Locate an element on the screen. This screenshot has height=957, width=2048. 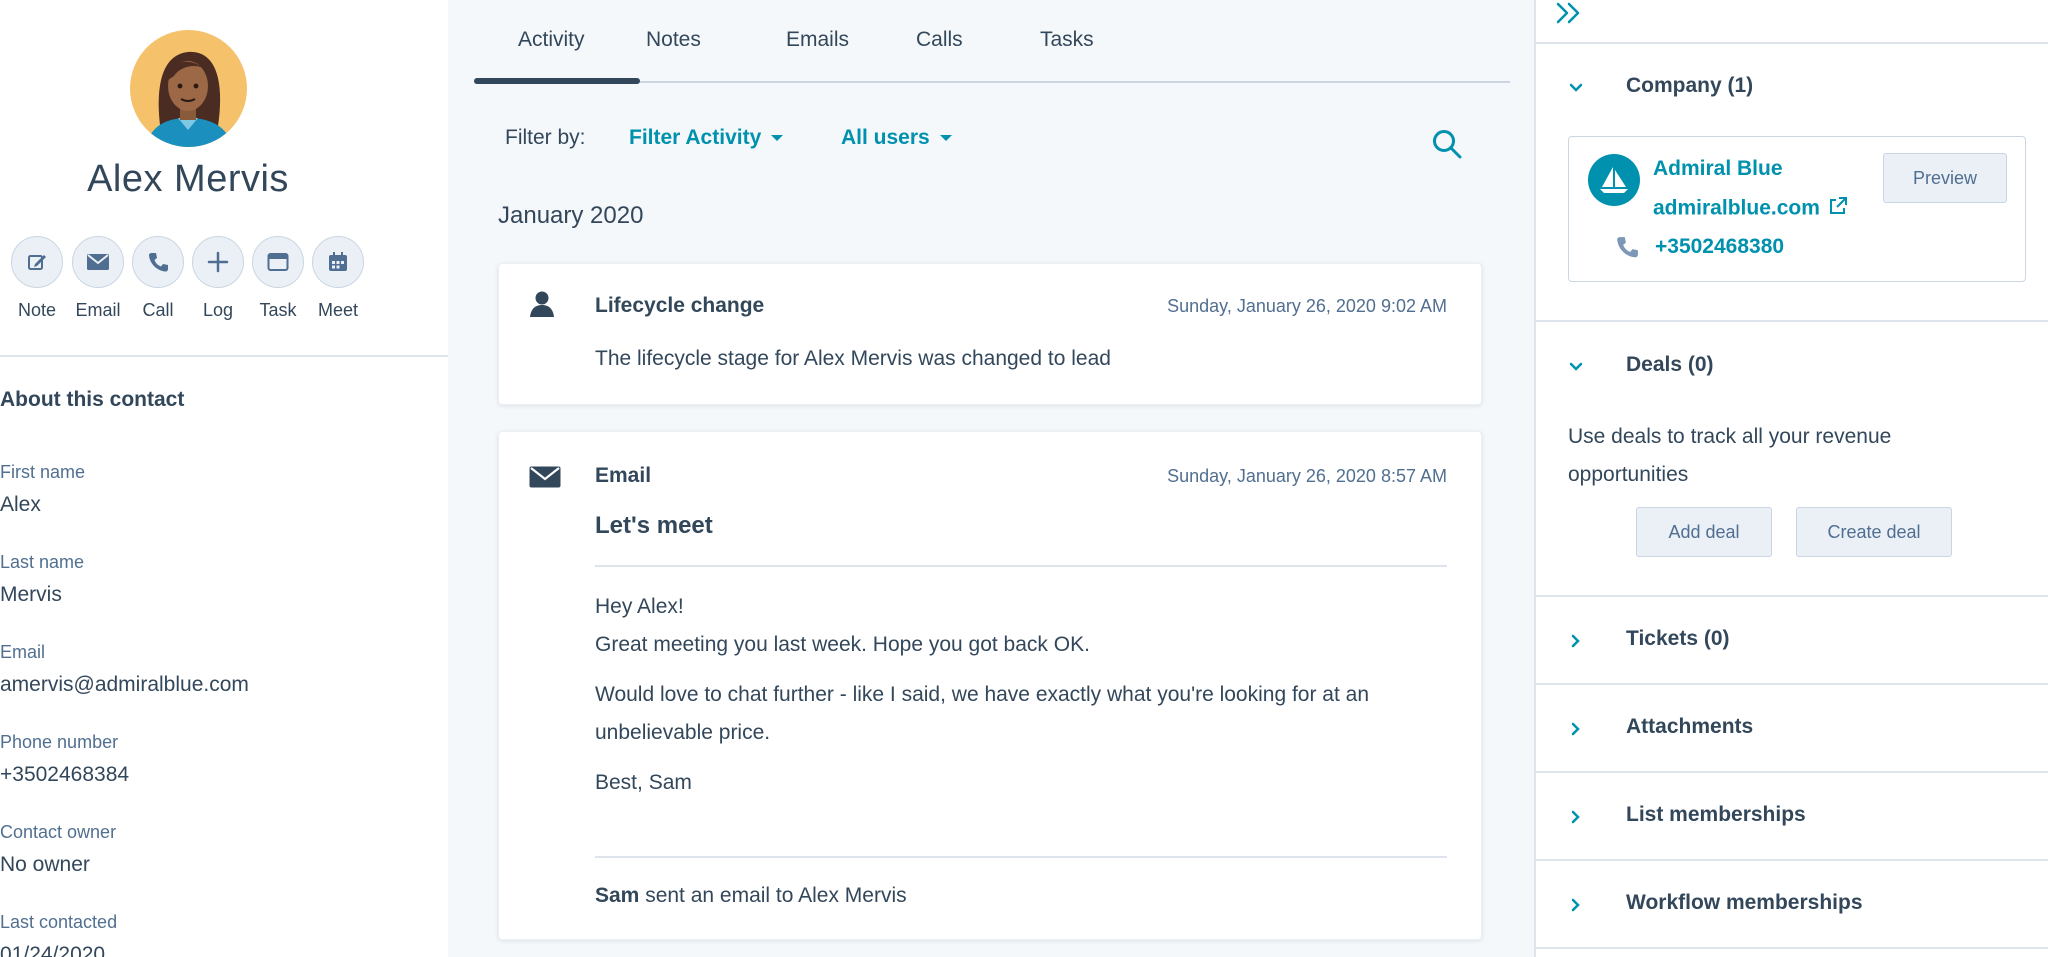
property-label: First name is located at coordinates (43, 472).